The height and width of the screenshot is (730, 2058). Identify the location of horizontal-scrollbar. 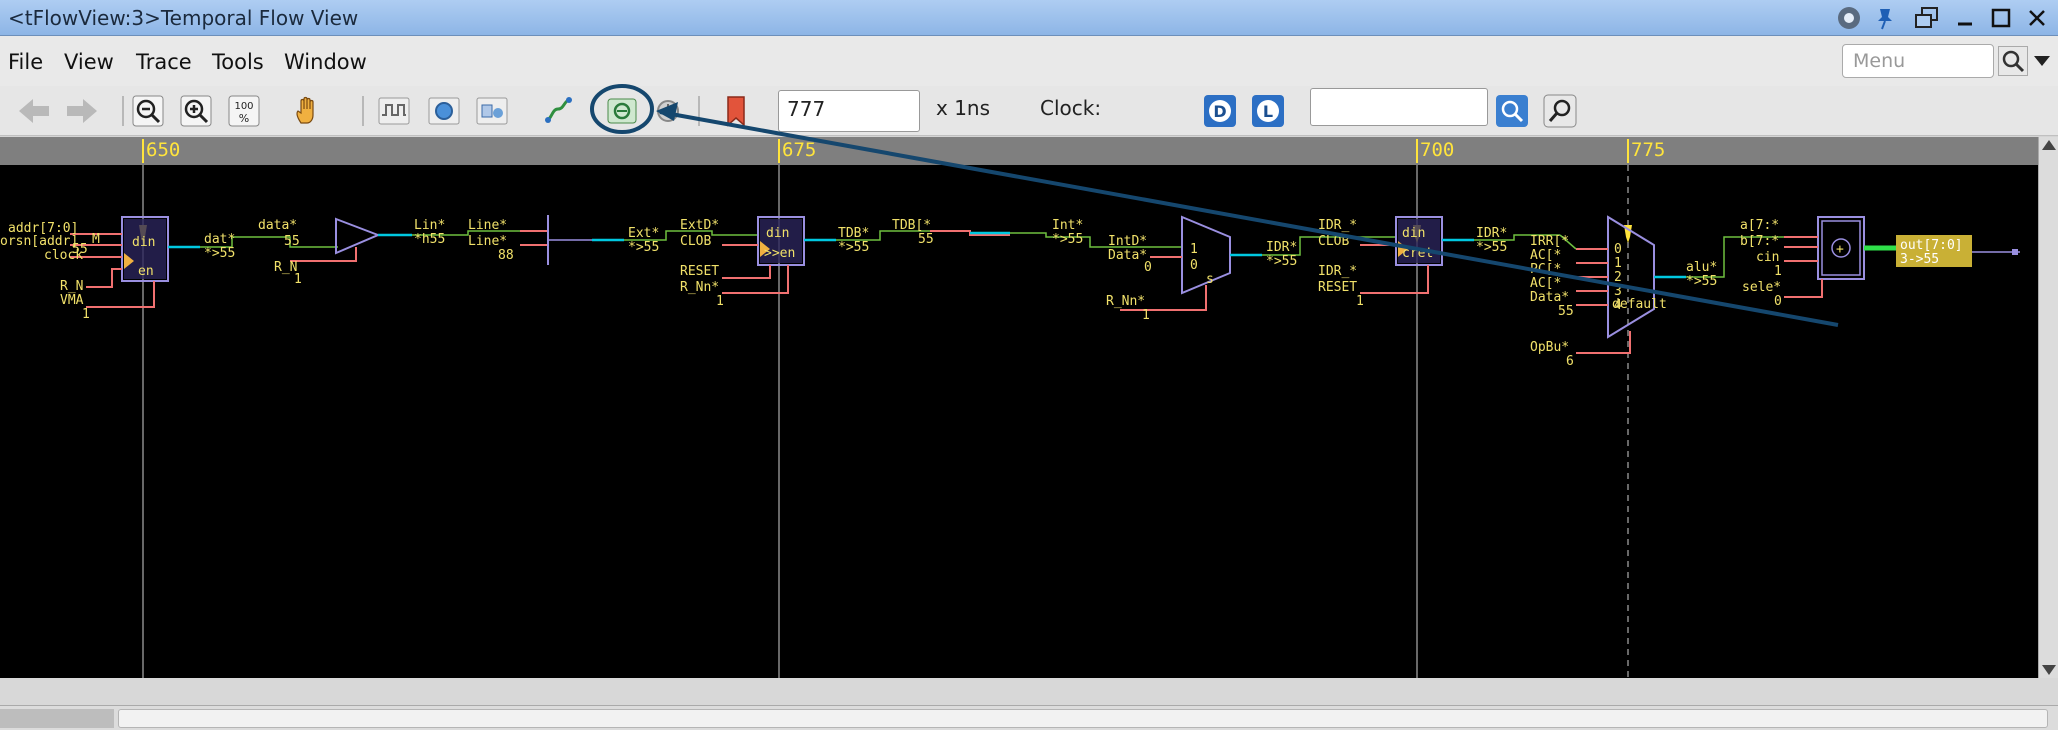
(1029, 717).